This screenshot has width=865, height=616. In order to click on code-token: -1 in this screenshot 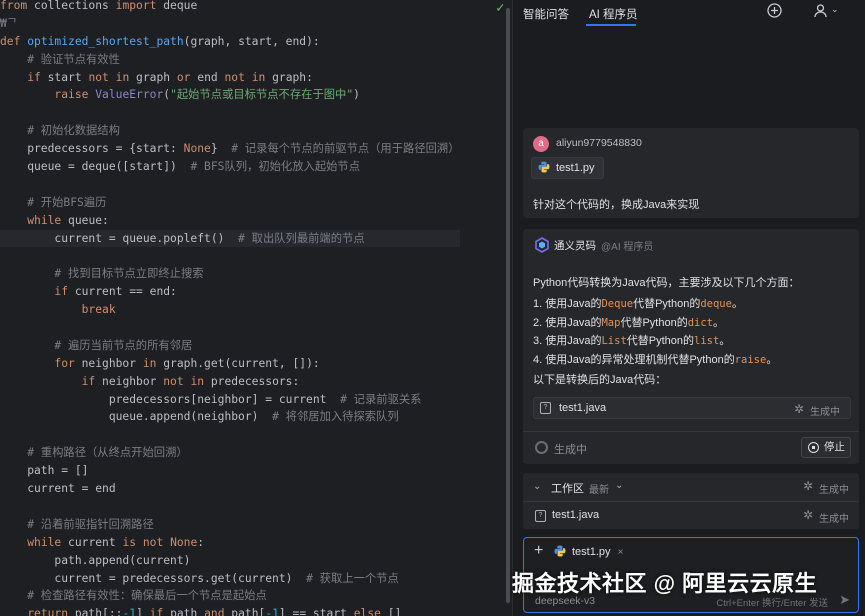, I will do `click(272, 611)`.